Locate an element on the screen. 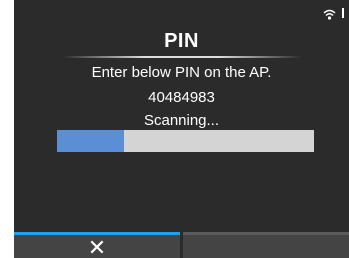 The width and height of the screenshot is (349, 258). scan-progress-fill is located at coordinates (90, 141).